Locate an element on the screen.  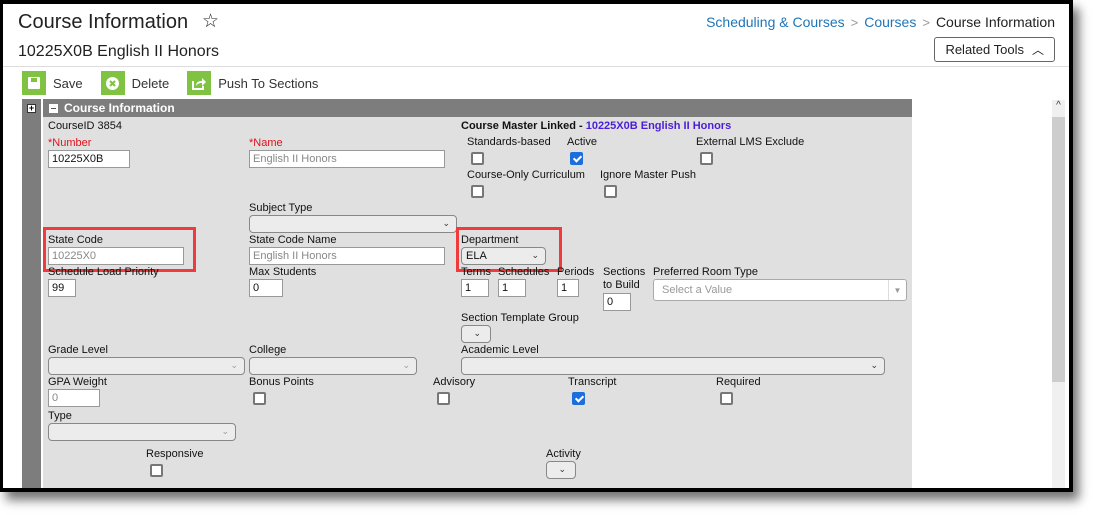
header-divider is located at coordinates (536, 66).